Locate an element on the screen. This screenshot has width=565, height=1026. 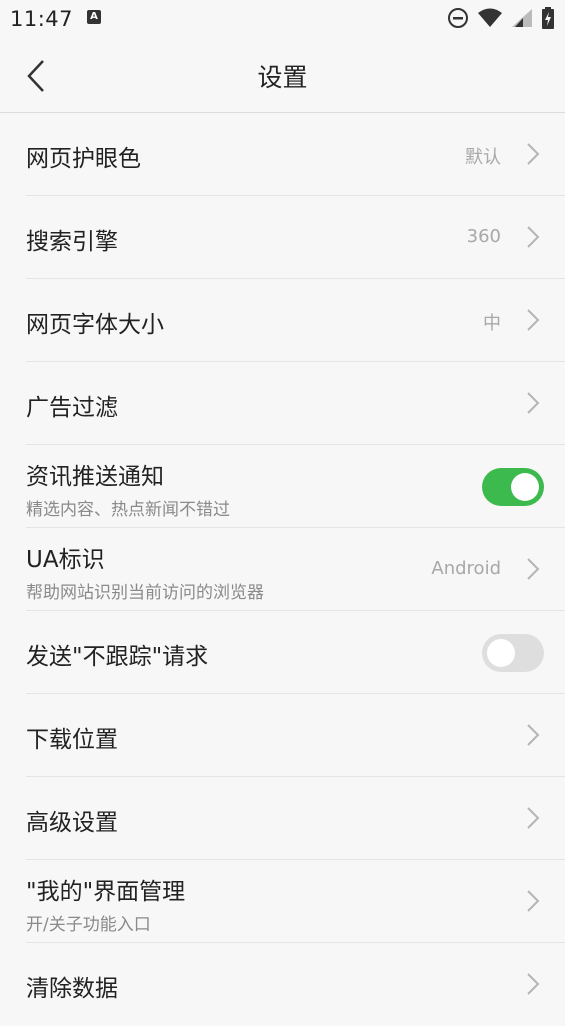
setting-label: 网页护眼色 is located at coordinates (83, 159).